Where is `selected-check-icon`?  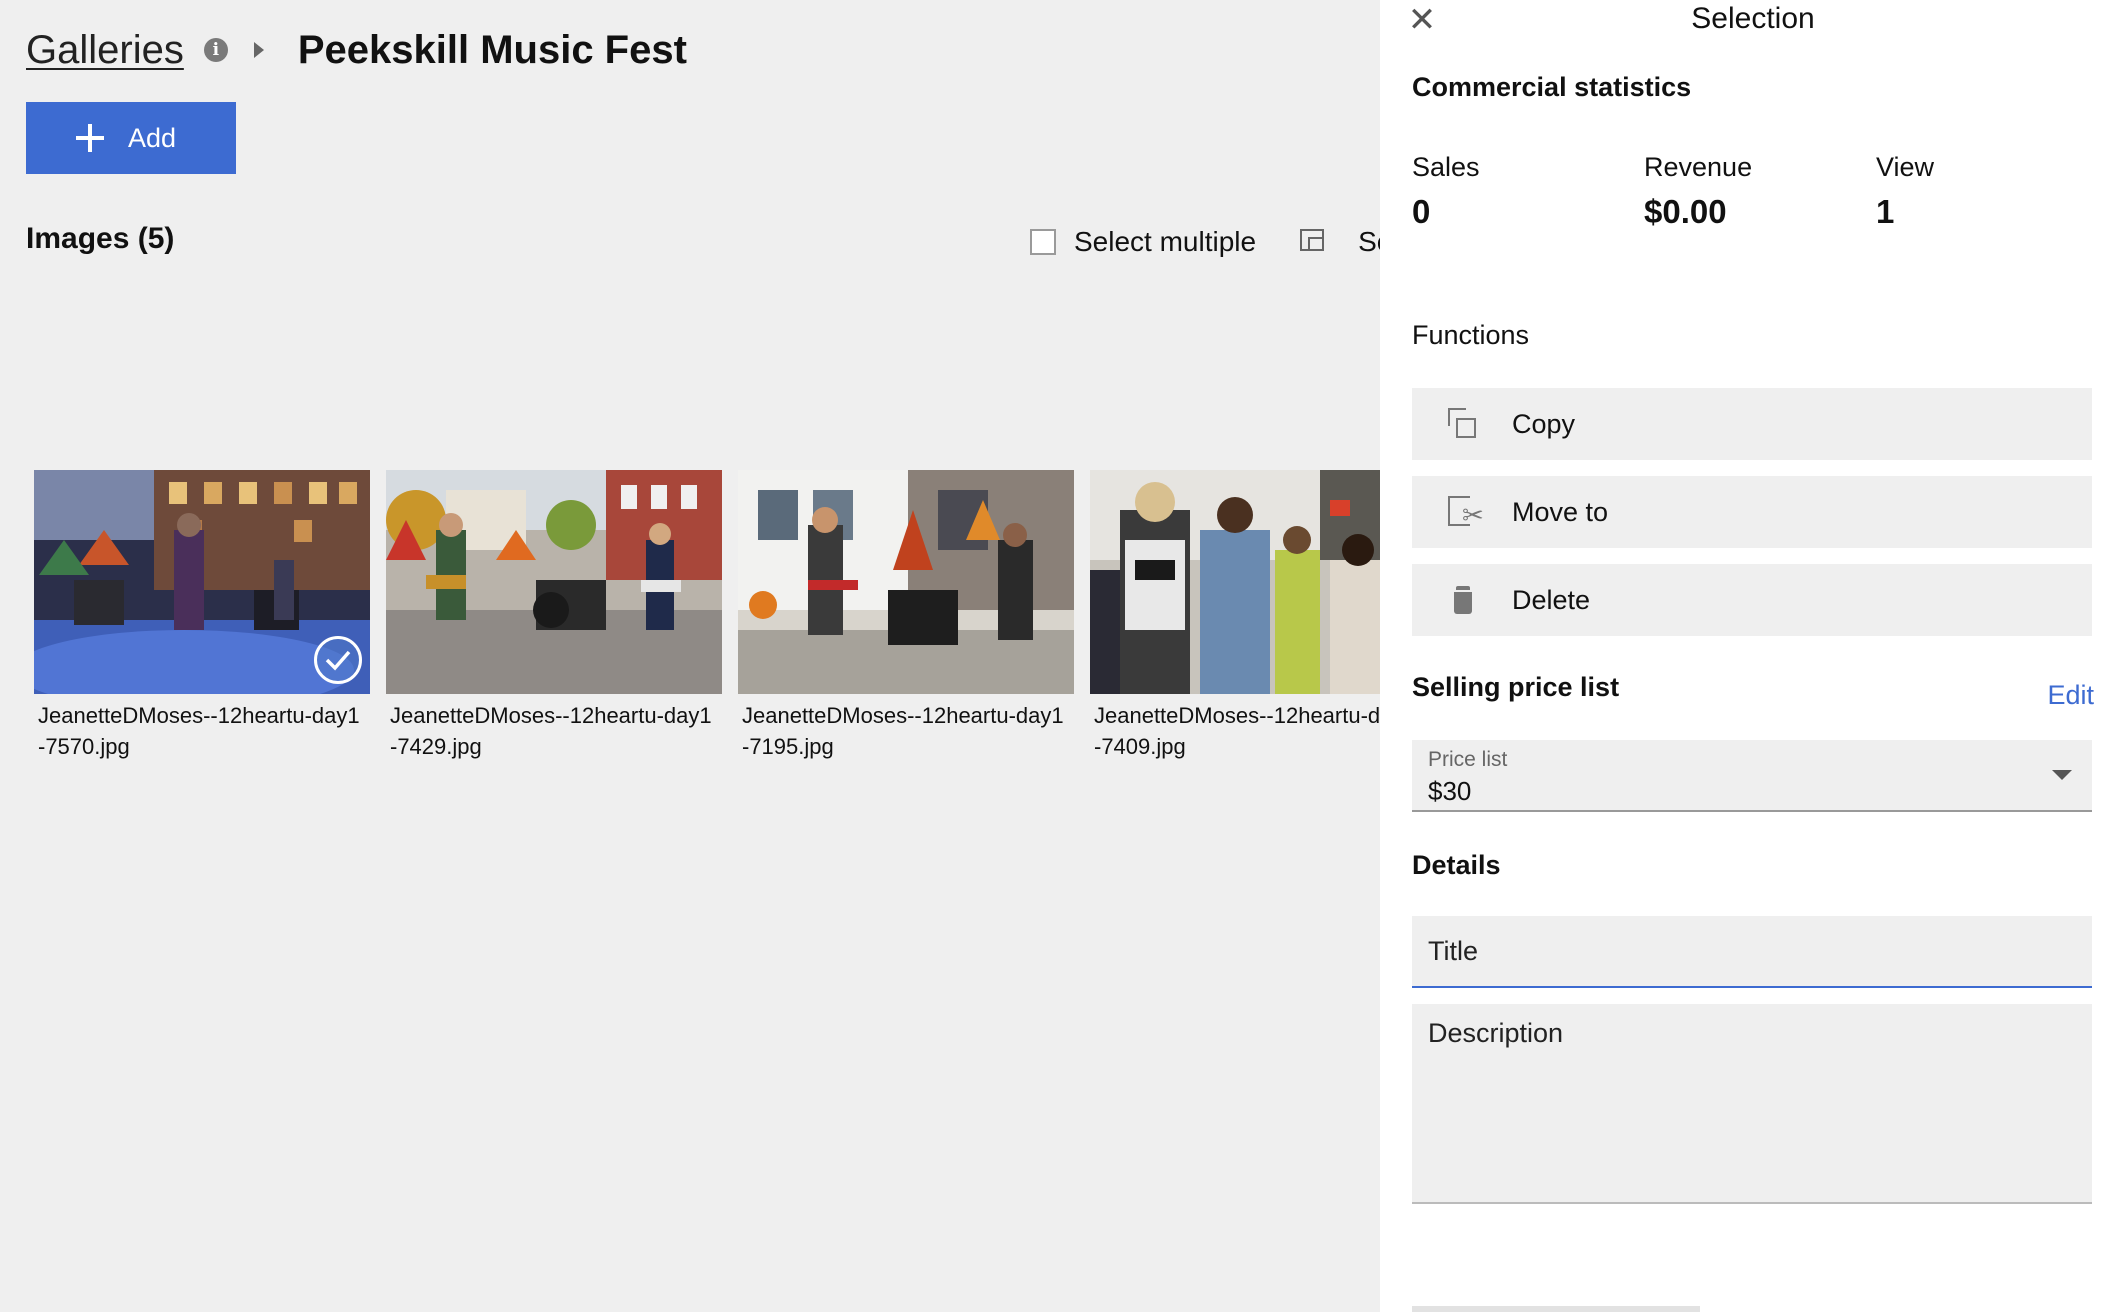 selected-check-icon is located at coordinates (338, 660).